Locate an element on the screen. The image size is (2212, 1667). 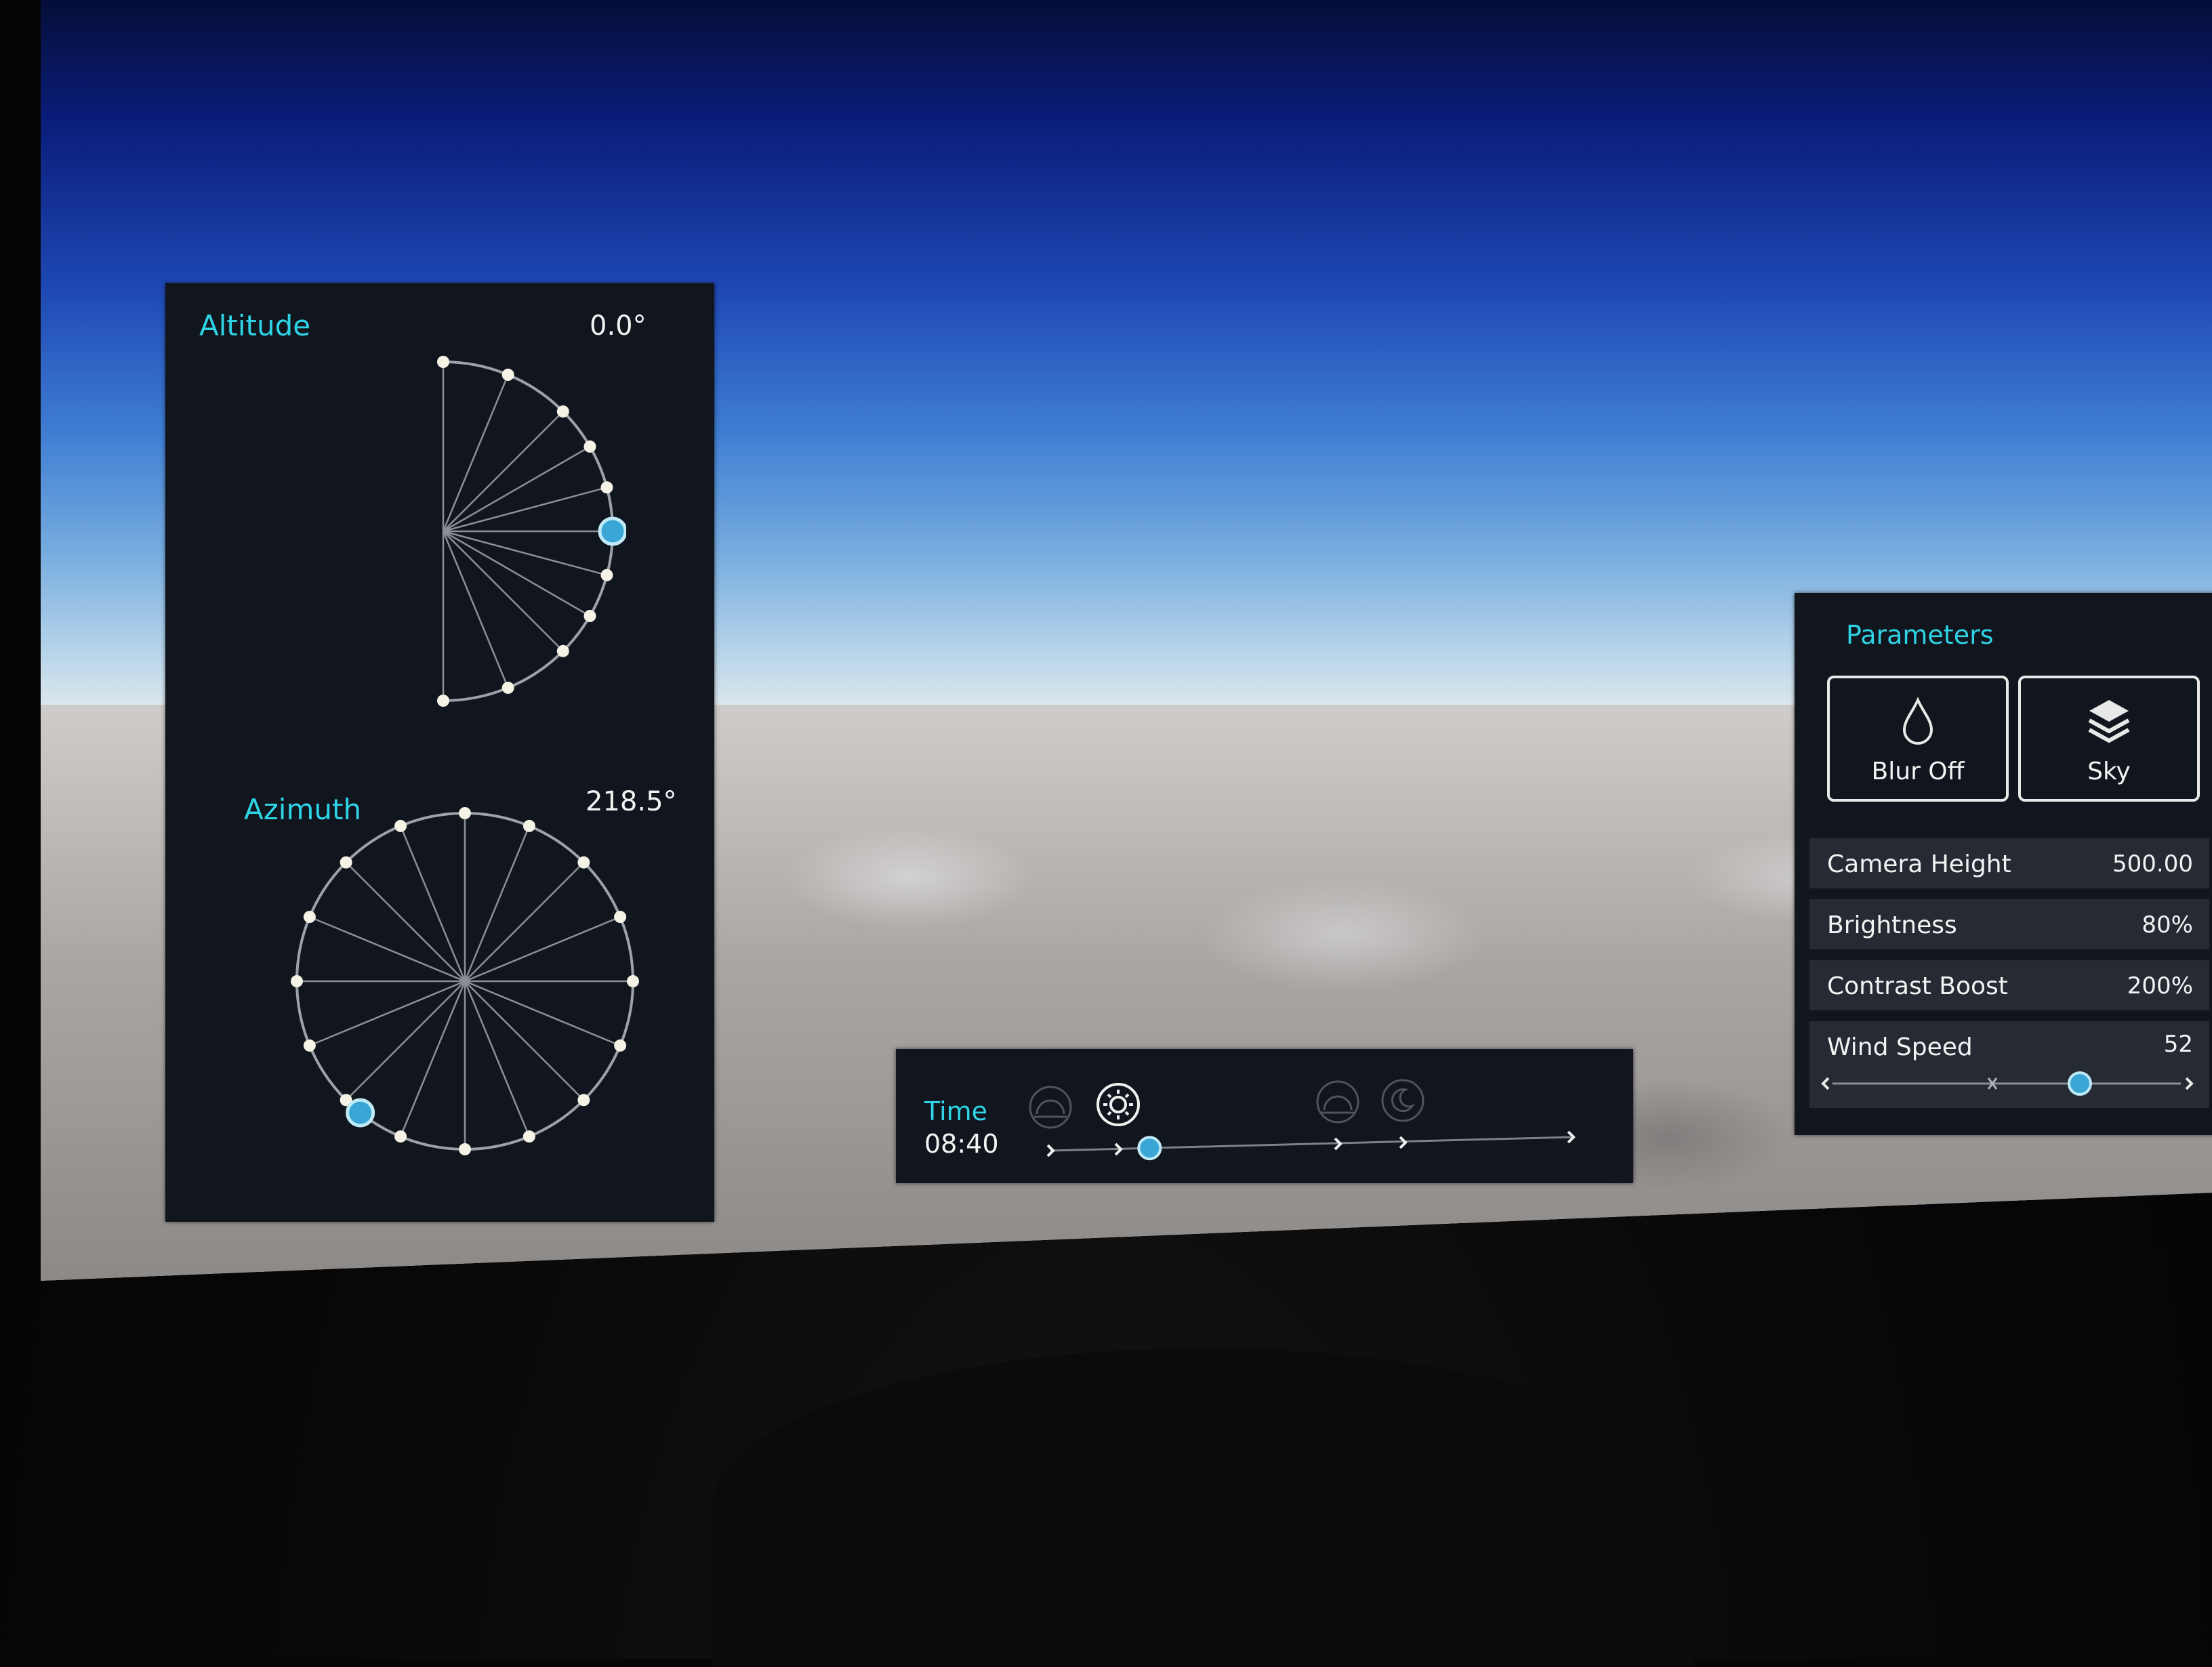
sunrise-icon is located at coordinates (1050, 1107).